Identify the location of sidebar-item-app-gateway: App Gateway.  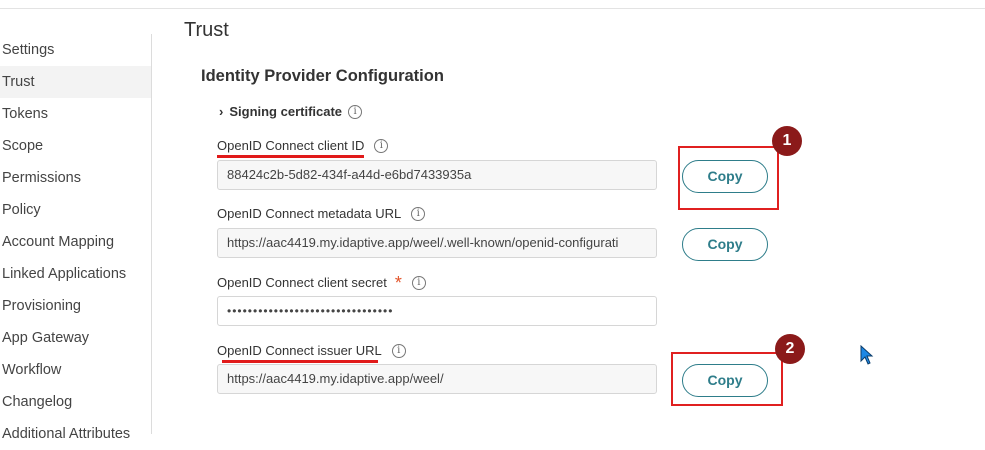
(75, 338).